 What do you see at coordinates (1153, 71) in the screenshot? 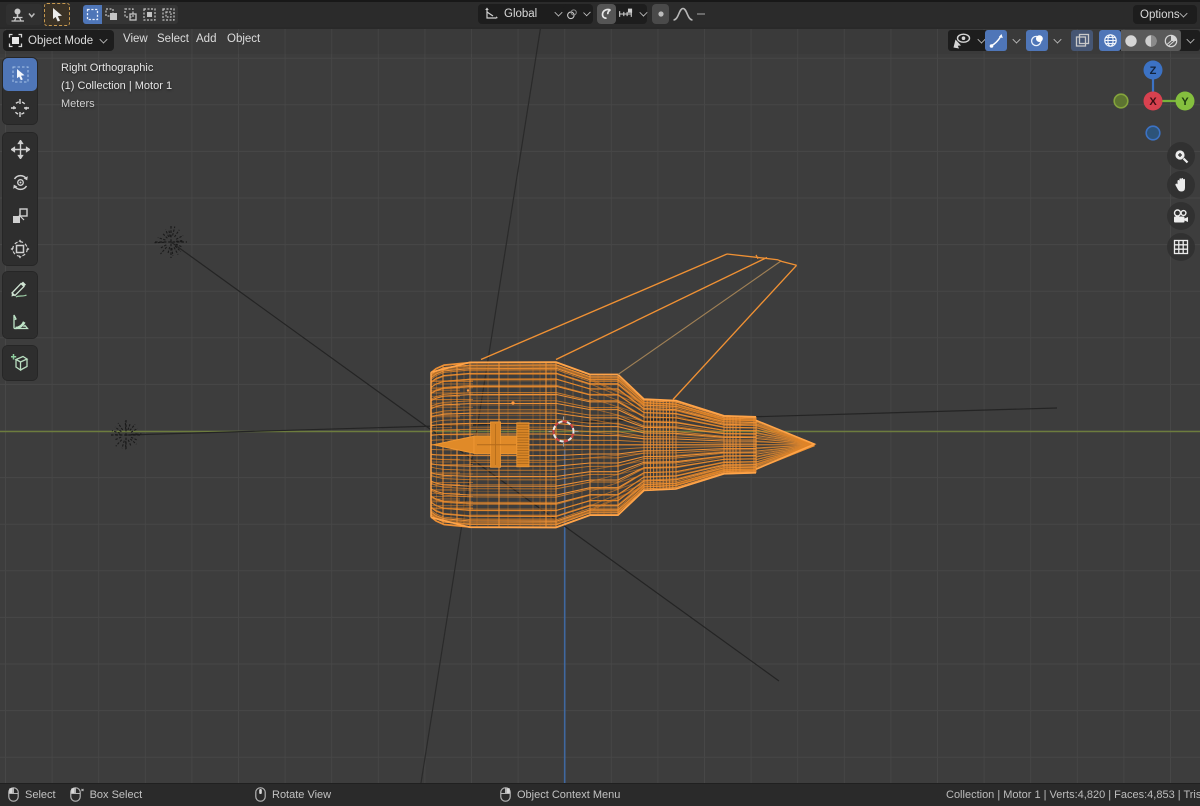
I see `svg-text: Z` at bounding box center [1153, 71].